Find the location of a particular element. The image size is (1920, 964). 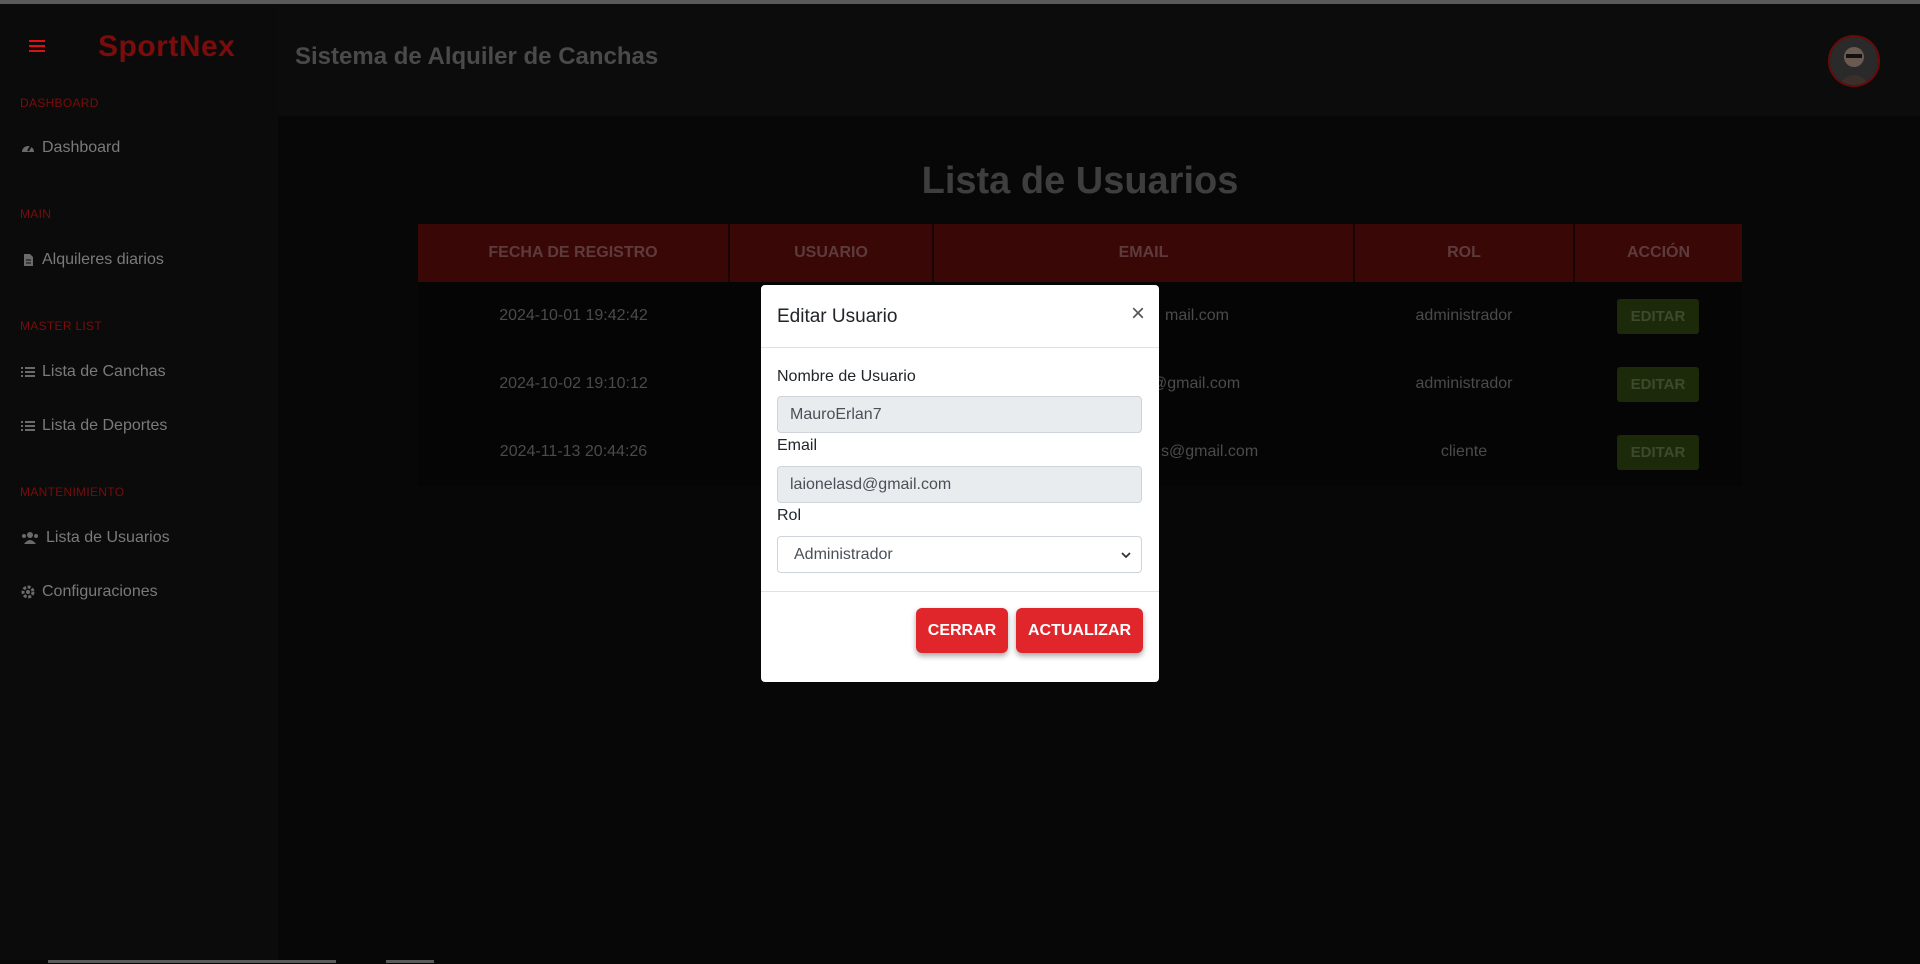

avatar is located at coordinates (1854, 61).